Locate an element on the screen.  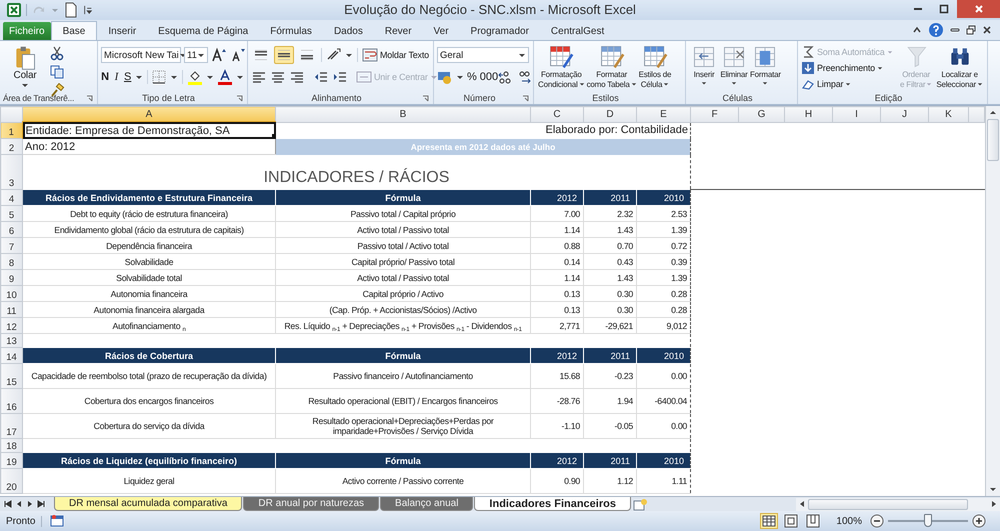
ribbon-tab: Programador is located at coordinates (500, 31).